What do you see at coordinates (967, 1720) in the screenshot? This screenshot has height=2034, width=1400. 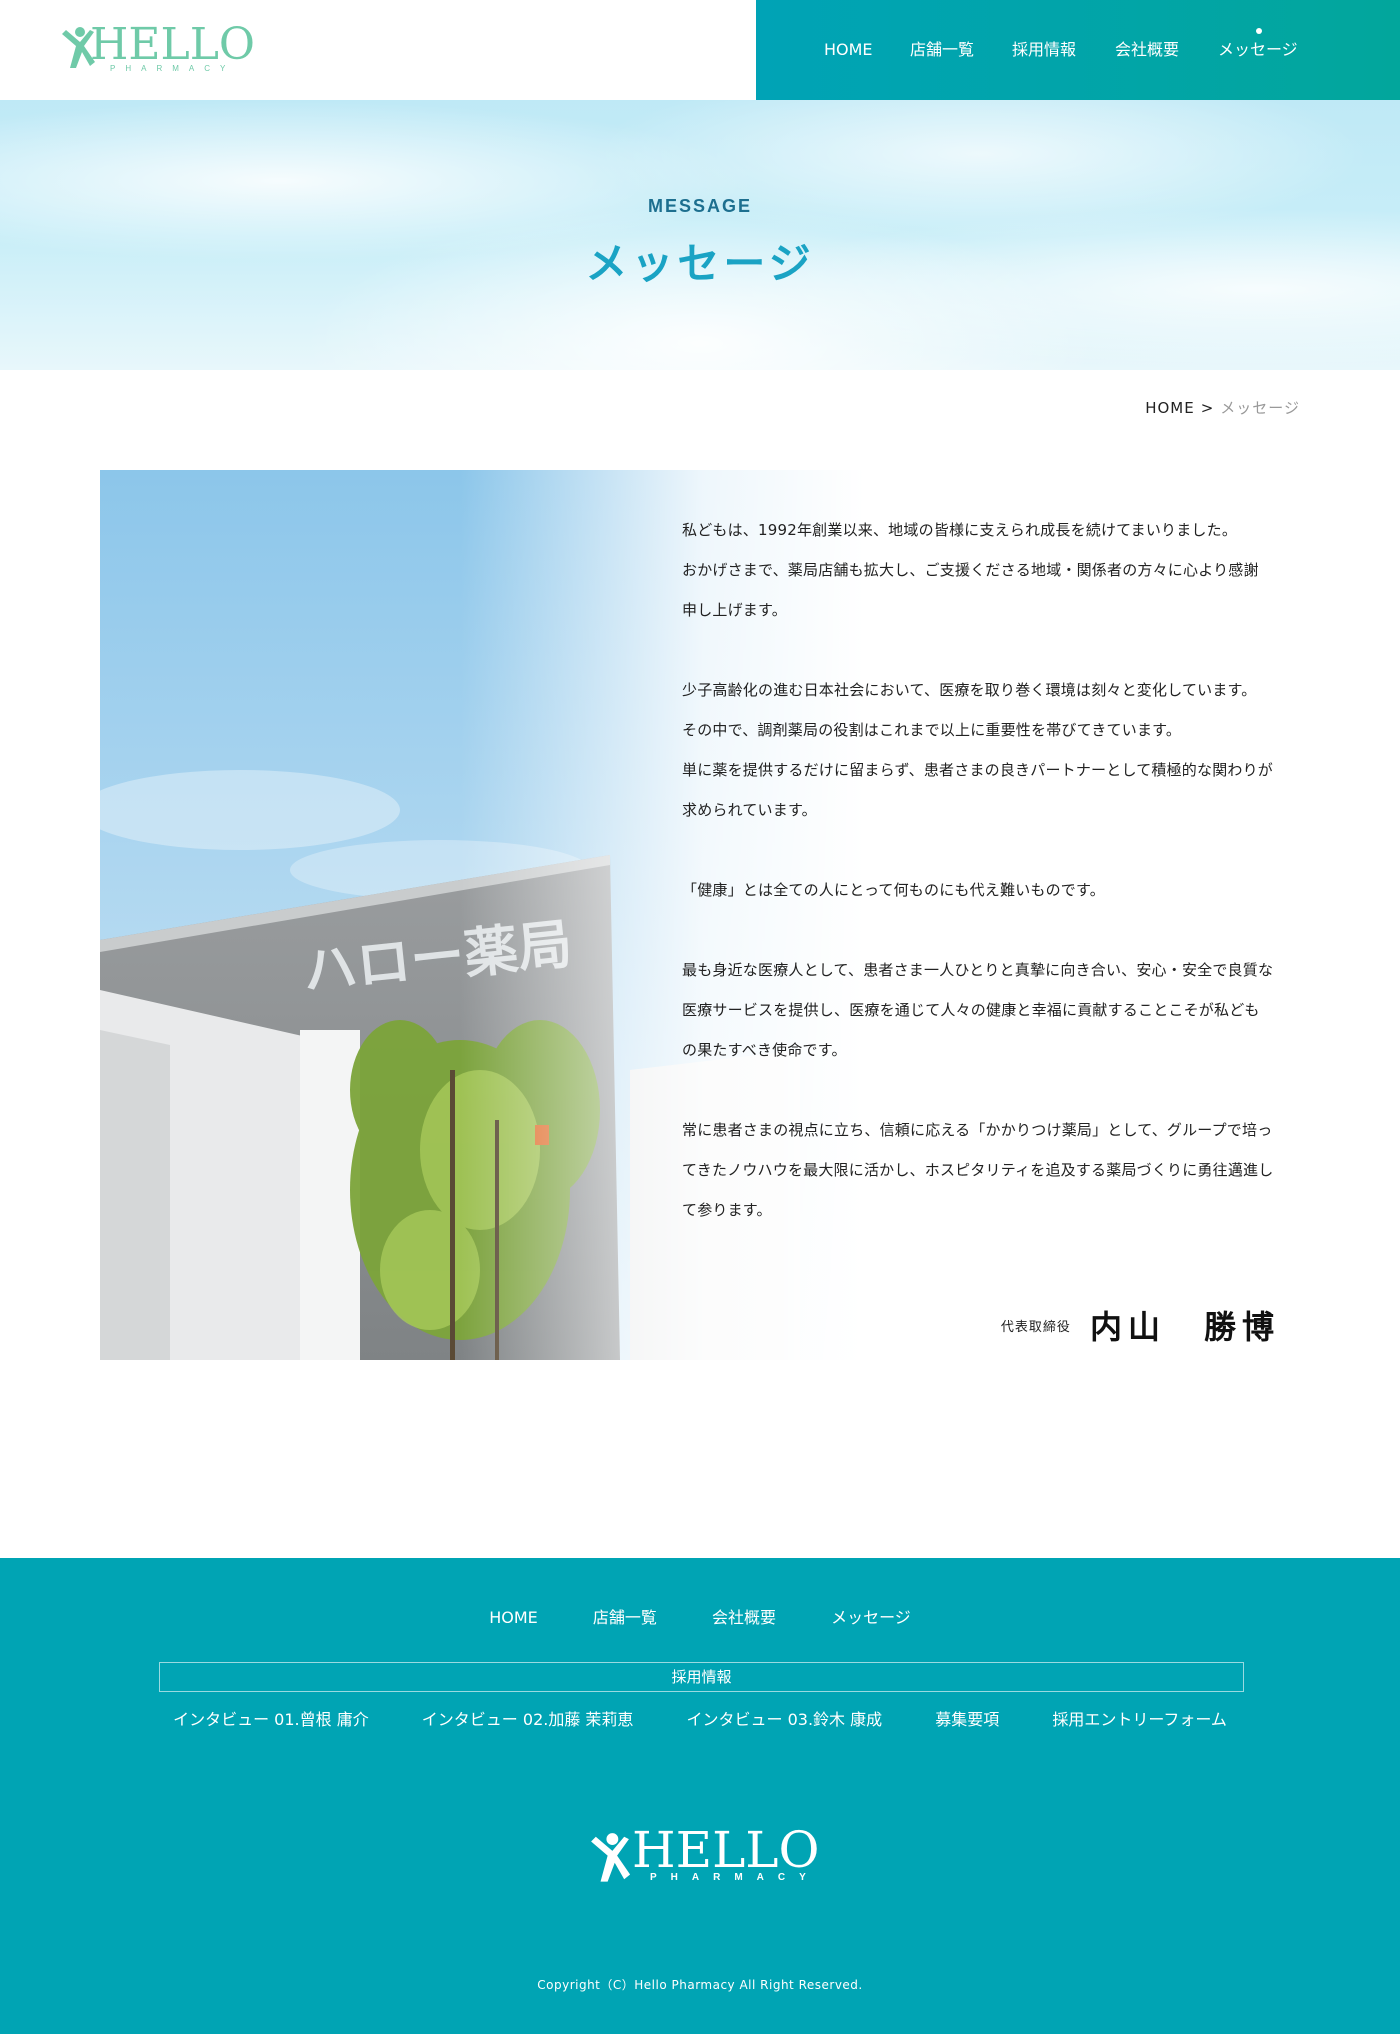 I see `footer-job-requirements: 募集要項` at bounding box center [967, 1720].